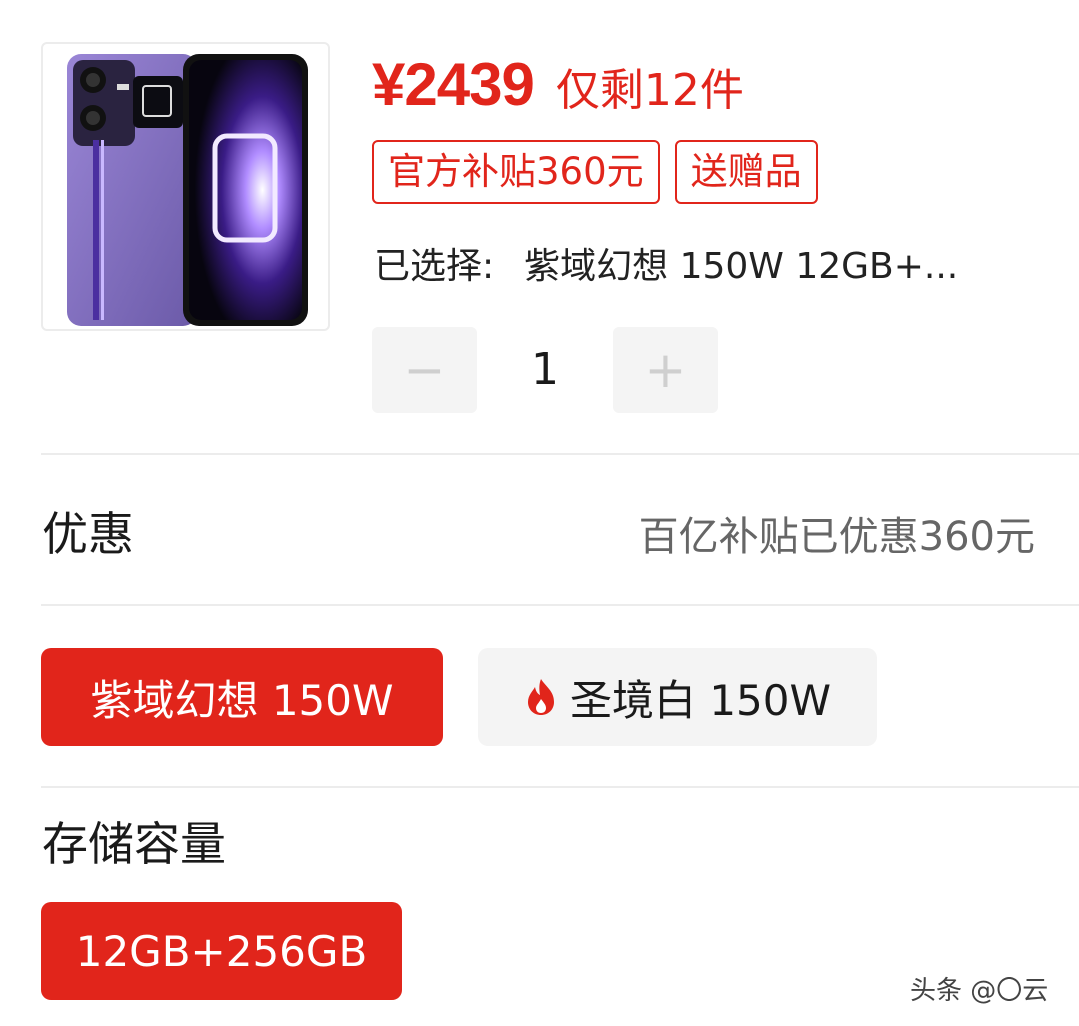  I want to click on plus-icon: +, so click(665, 370).